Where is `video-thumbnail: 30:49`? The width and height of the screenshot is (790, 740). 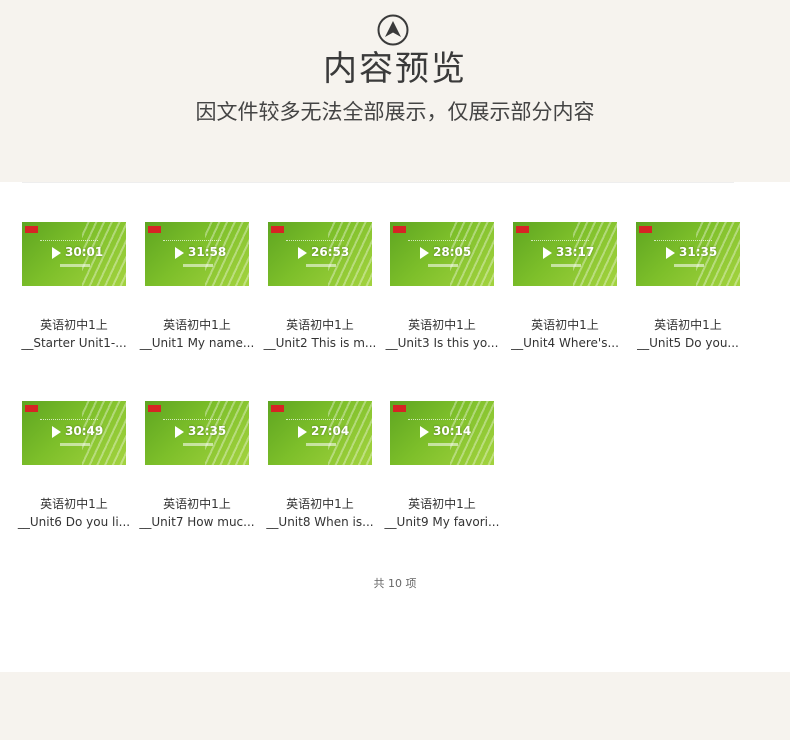 video-thumbnail: 30:49 is located at coordinates (74, 433).